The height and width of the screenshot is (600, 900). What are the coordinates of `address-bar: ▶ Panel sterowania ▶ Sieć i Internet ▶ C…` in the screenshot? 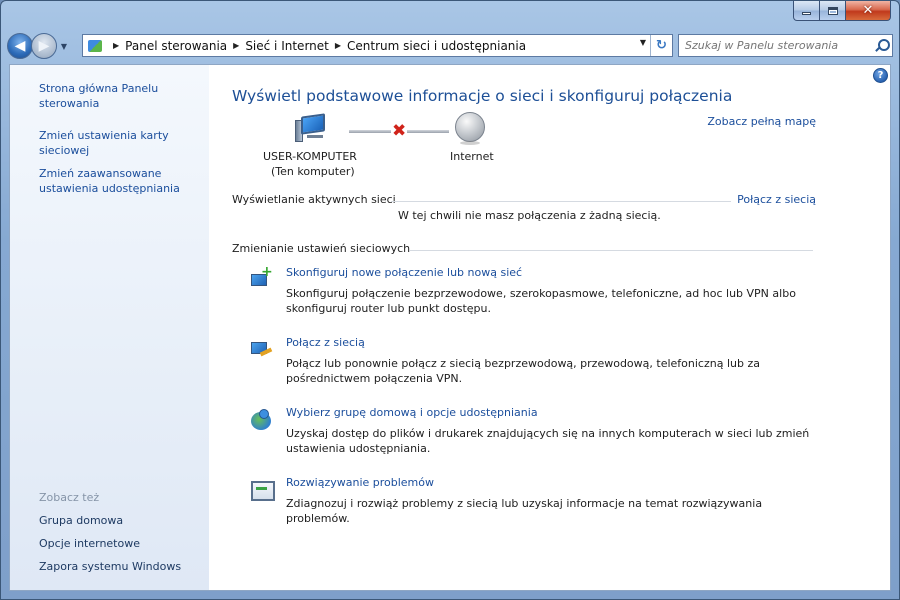 It's located at (377, 45).